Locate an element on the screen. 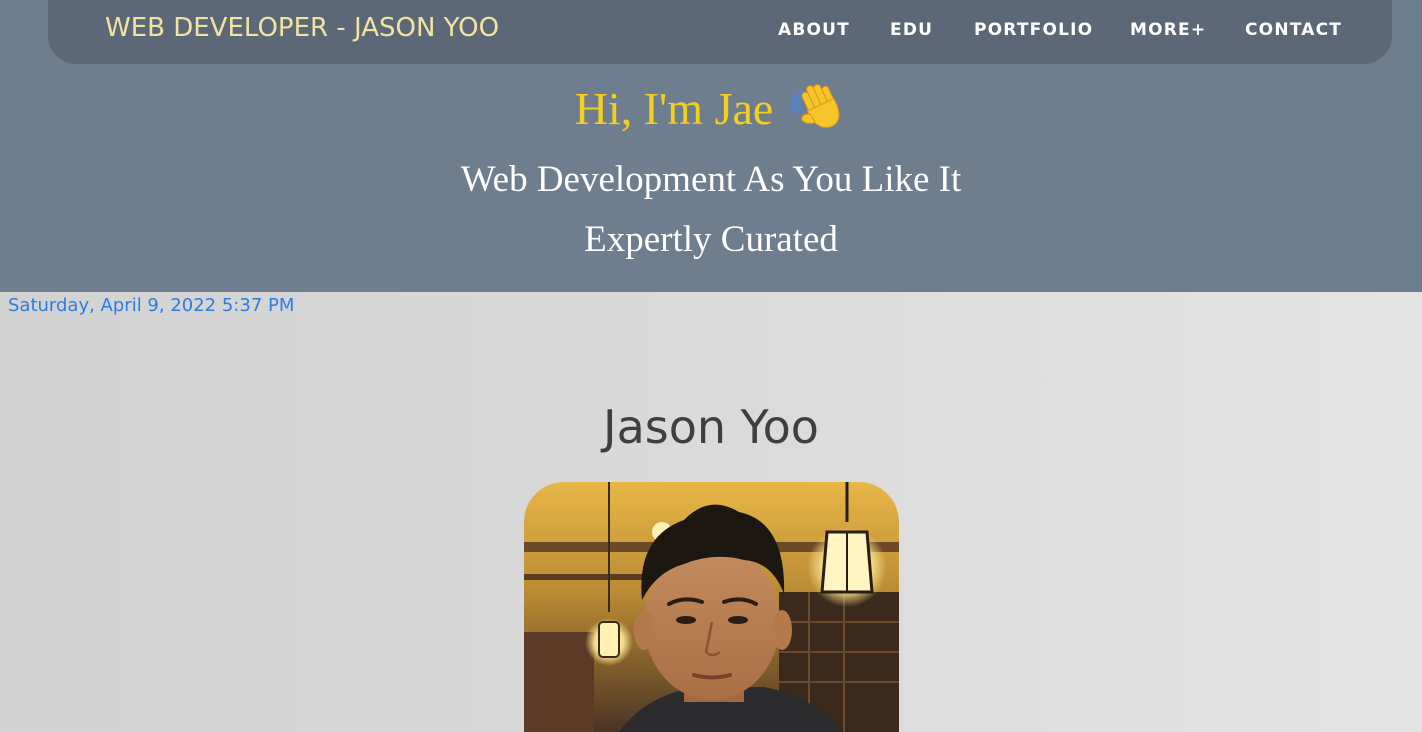 This screenshot has width=1422, height=732. nav-link-contact: CONTACT is located at coordinates (1293, 30).